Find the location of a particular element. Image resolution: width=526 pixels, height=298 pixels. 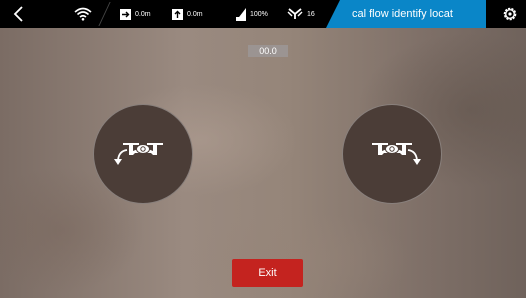

battery-value: 100% is located at coordinates (259, 14).